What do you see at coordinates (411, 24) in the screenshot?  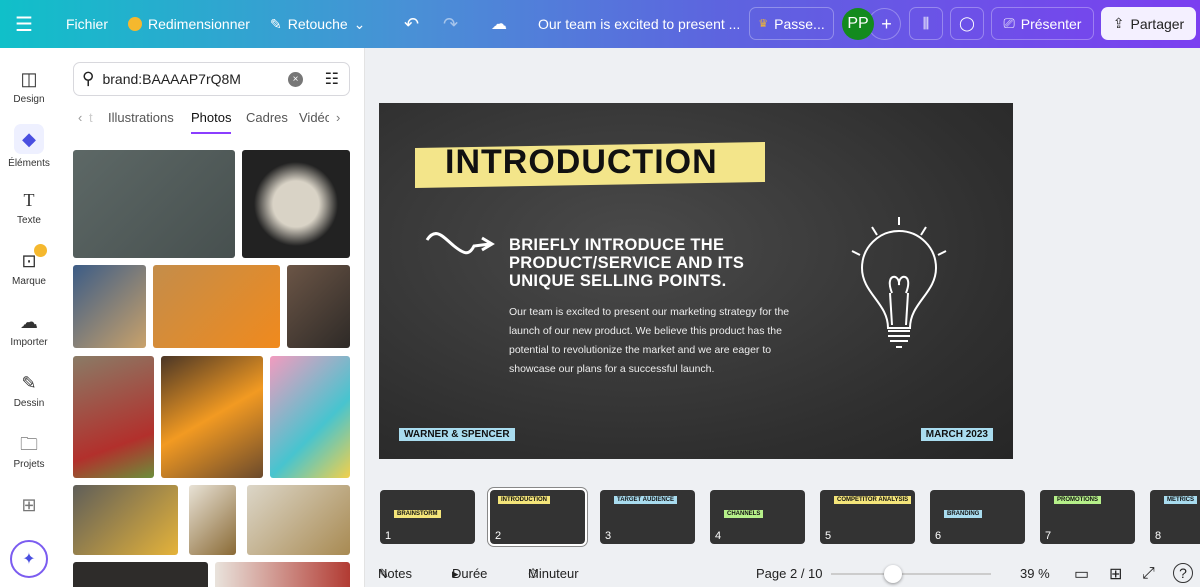 I see `undo-icon: ↶` at bounding box center [411, 24].